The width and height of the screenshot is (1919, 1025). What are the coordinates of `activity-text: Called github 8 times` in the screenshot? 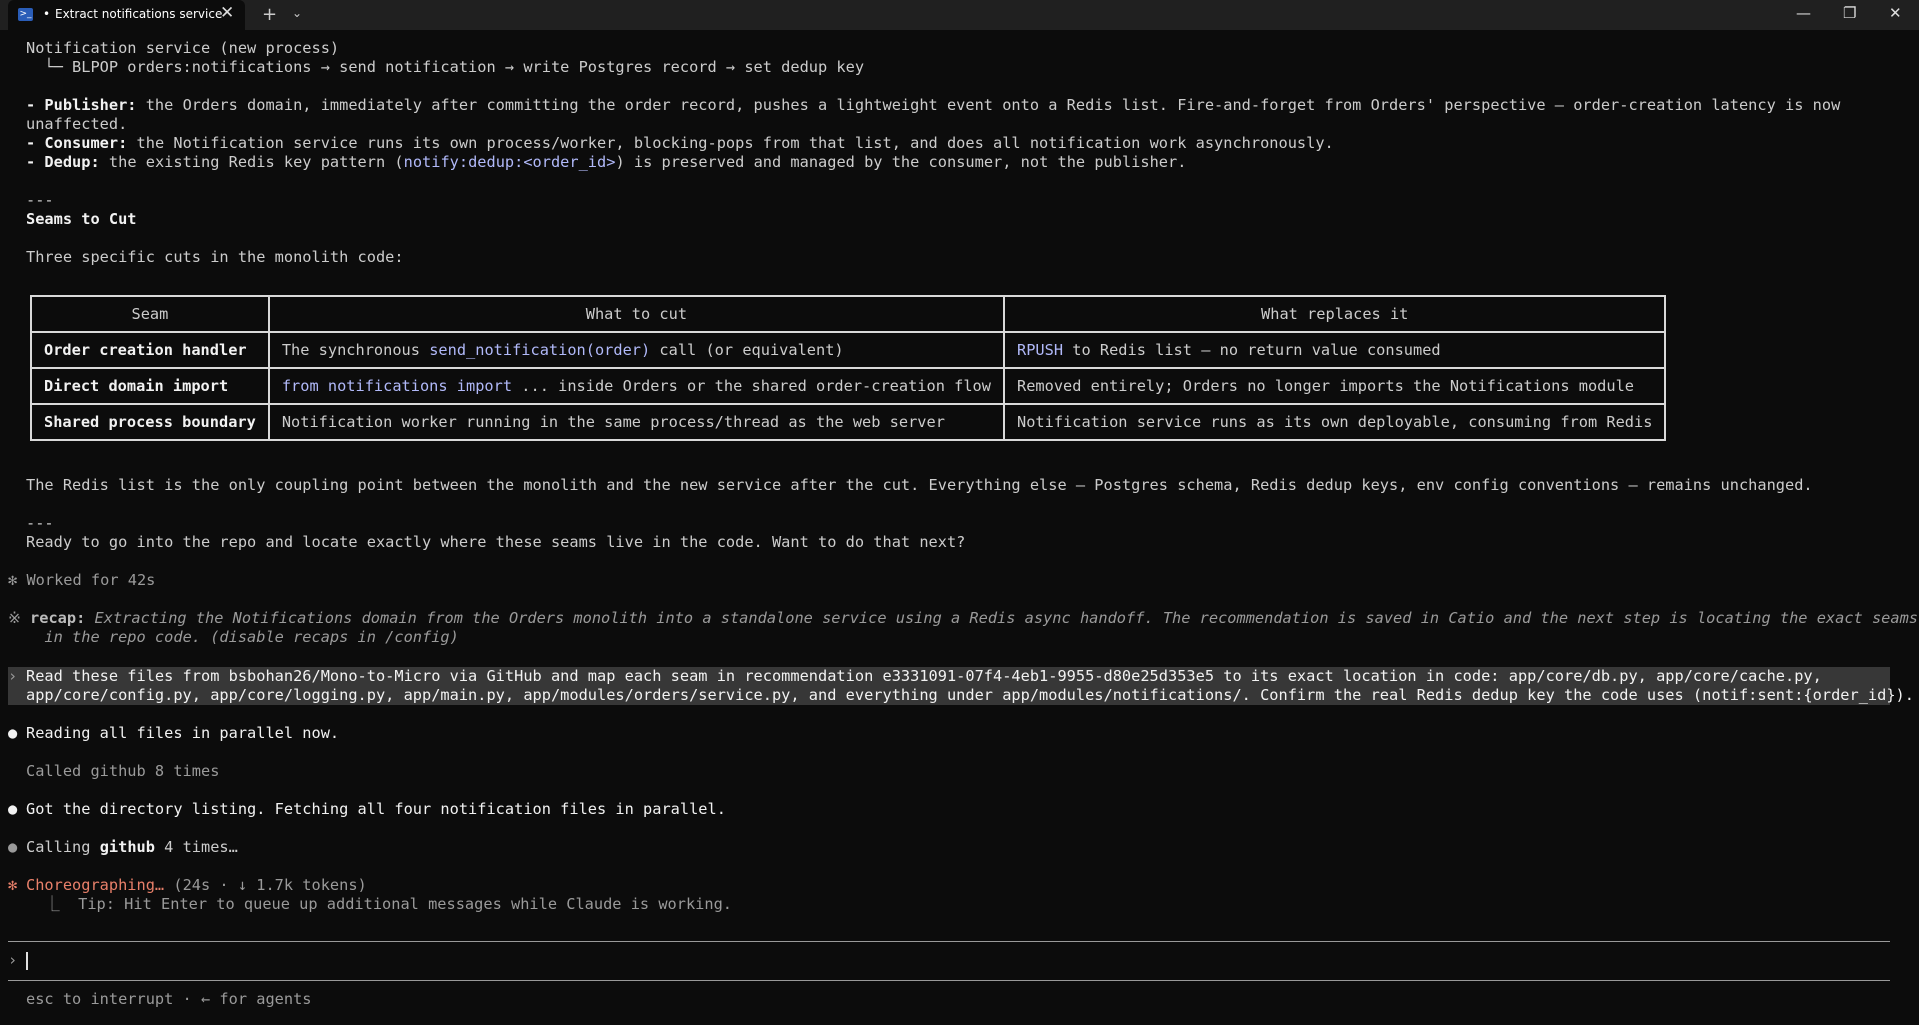 It's located at (123, 771).